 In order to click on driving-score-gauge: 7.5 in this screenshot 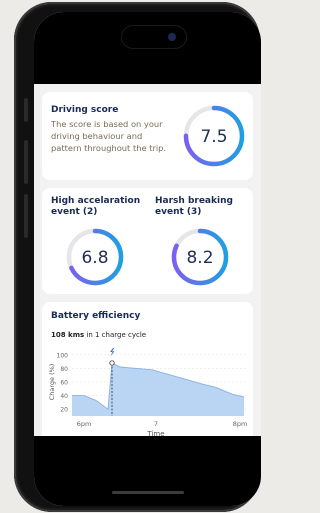, I will do `click(214, 136)`.